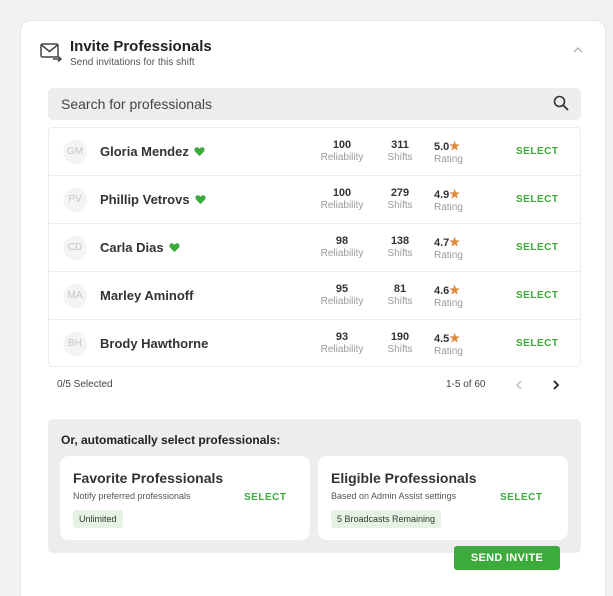 The height and width of the screenshot is (596, 613). I want to click on professional-name: Marley Aminoff, so click(147, 295).